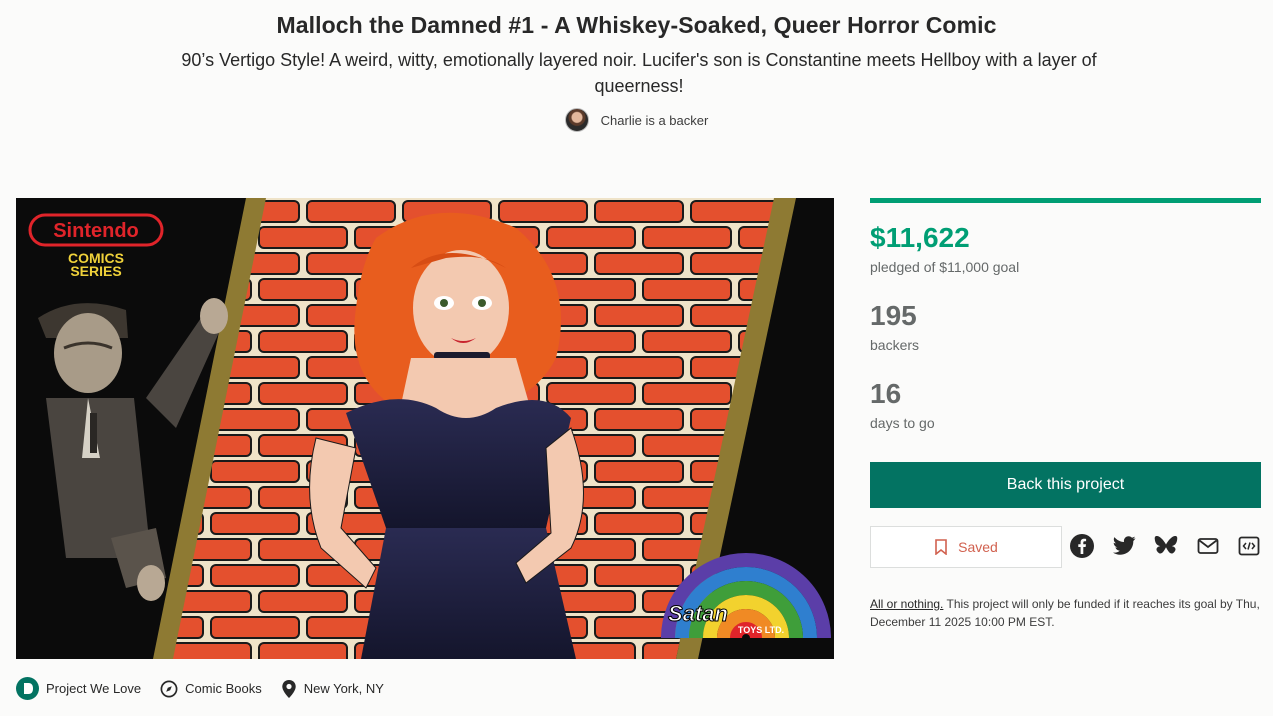 Image resolution: width=1273 pixels, height=716 pixels. Describe the element at coordinates (978, 547) in the screenshot. I see `saved-label: Saved` at that location.